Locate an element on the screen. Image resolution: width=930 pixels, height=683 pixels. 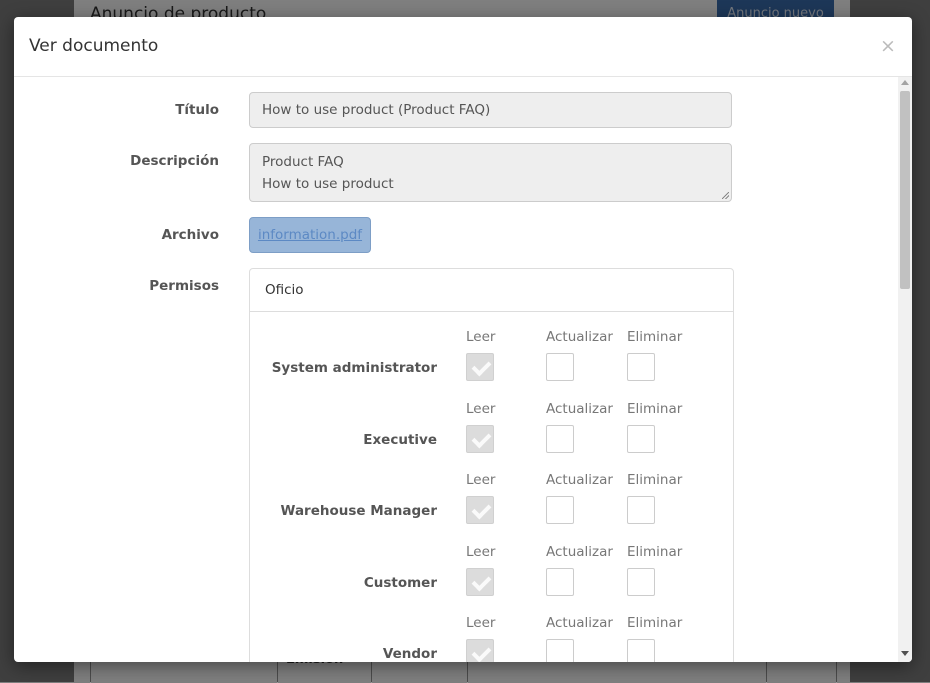
role-row: Warehouse Manager Leer Actualizar Eliminar is located at coordinates (491, 507).